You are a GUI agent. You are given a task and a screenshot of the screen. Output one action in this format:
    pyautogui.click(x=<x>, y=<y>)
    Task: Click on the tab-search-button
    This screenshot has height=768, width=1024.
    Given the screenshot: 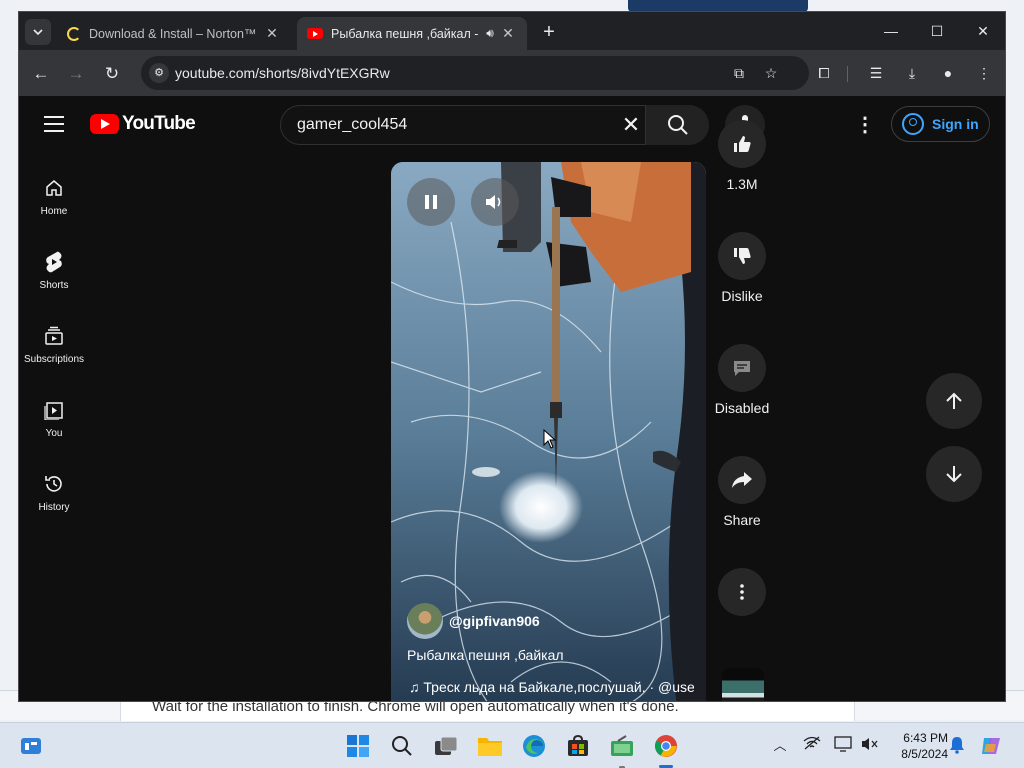 What is the action you would take?
    pyautogui.click(x=38, y=32)
    